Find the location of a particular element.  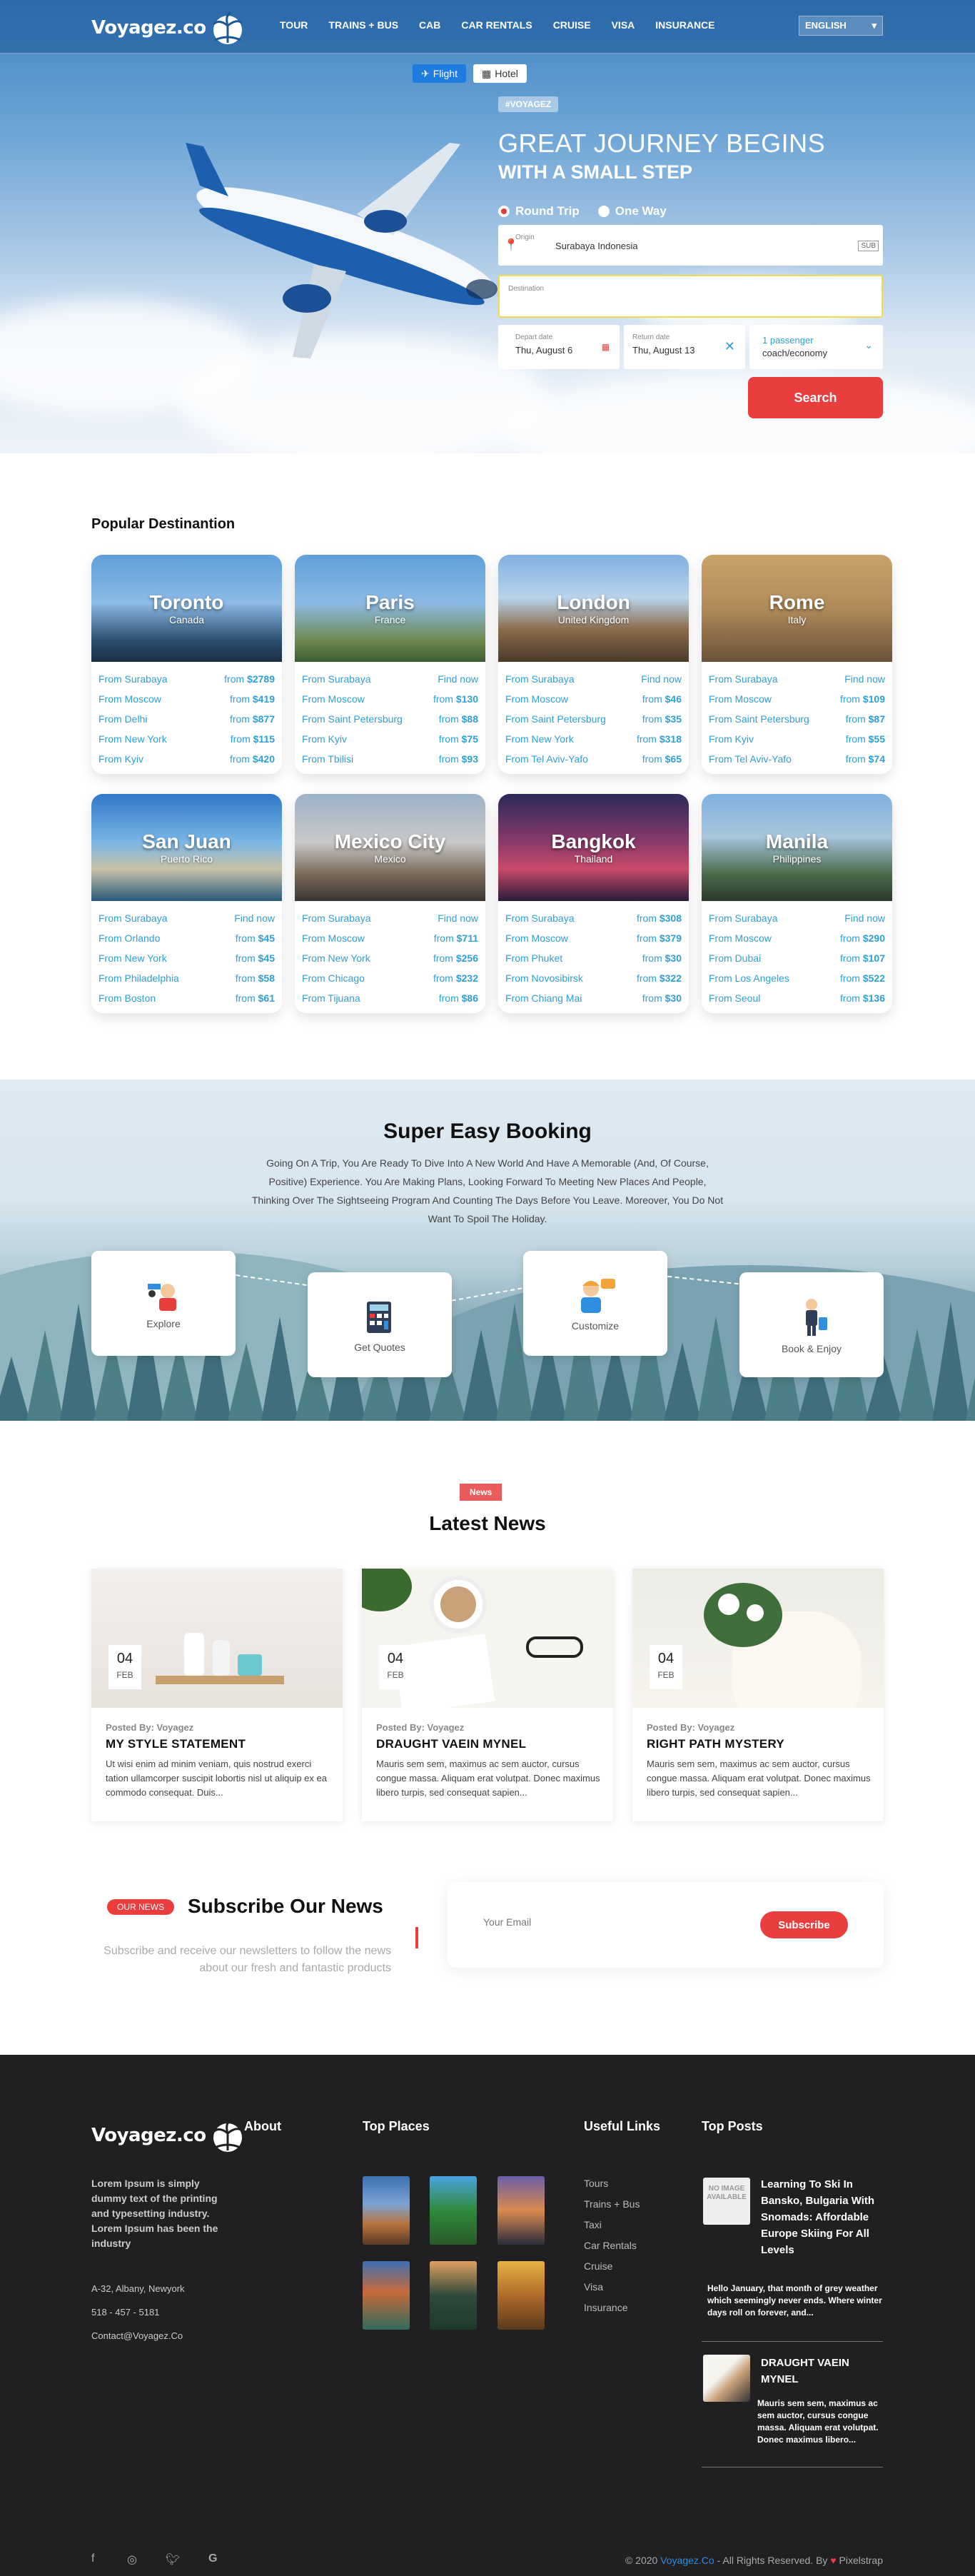

copyright-author: Pixelstrap is located at coordinates (860, 2561).